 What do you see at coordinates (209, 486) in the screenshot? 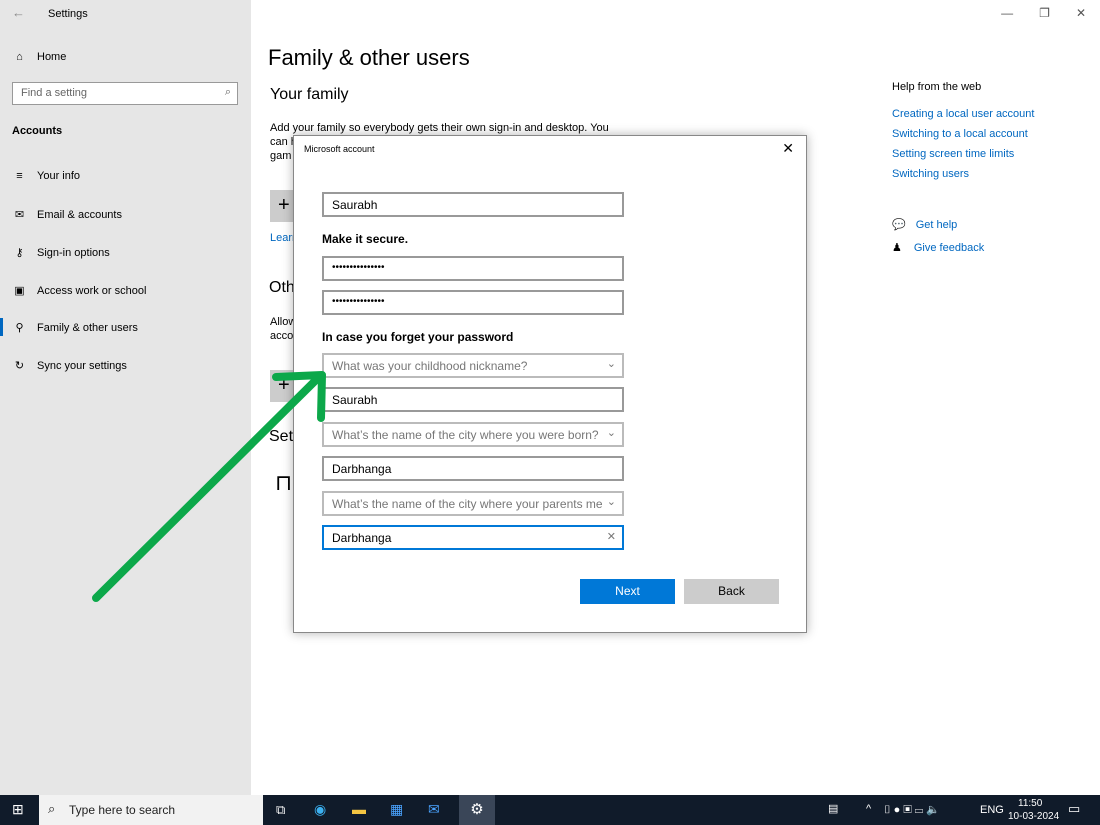
I see `annotation-arrow` at bounding box center [209, 486].